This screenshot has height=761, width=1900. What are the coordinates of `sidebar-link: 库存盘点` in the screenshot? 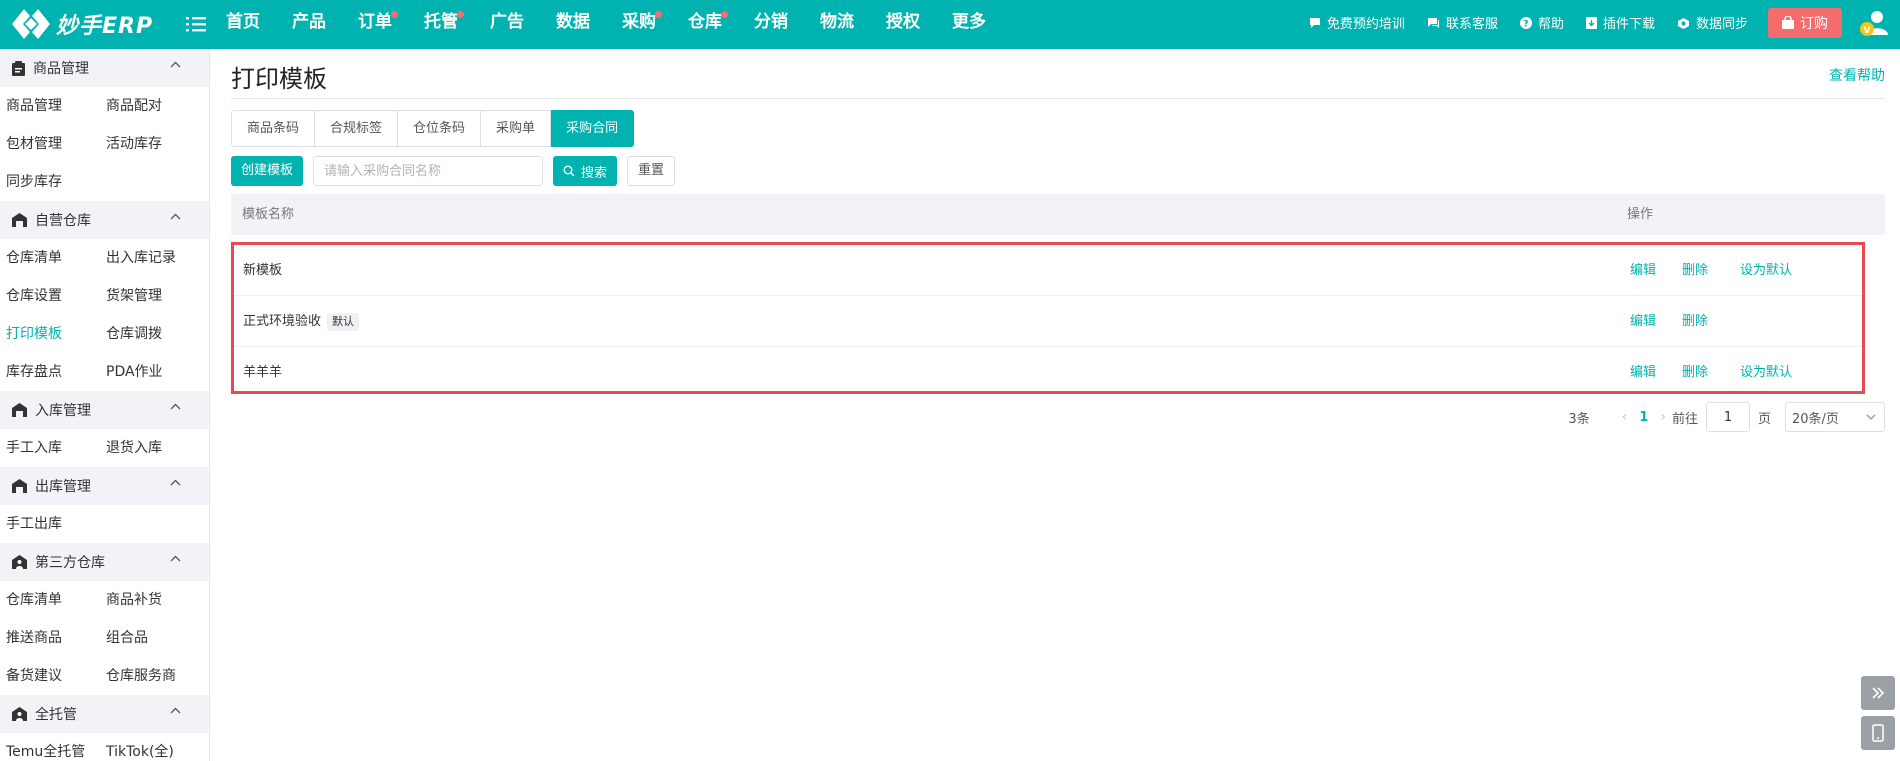 It's located at (50, 372).